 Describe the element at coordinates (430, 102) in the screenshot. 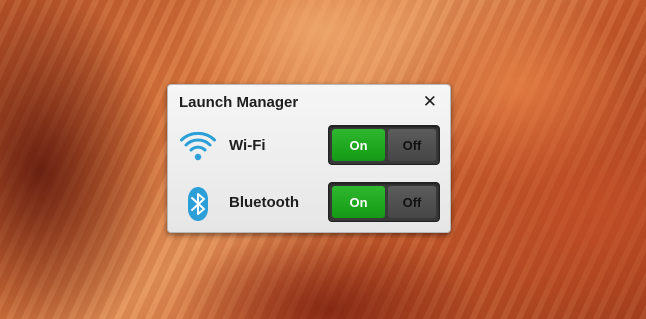

I see `close-icon: ✕` at that location.